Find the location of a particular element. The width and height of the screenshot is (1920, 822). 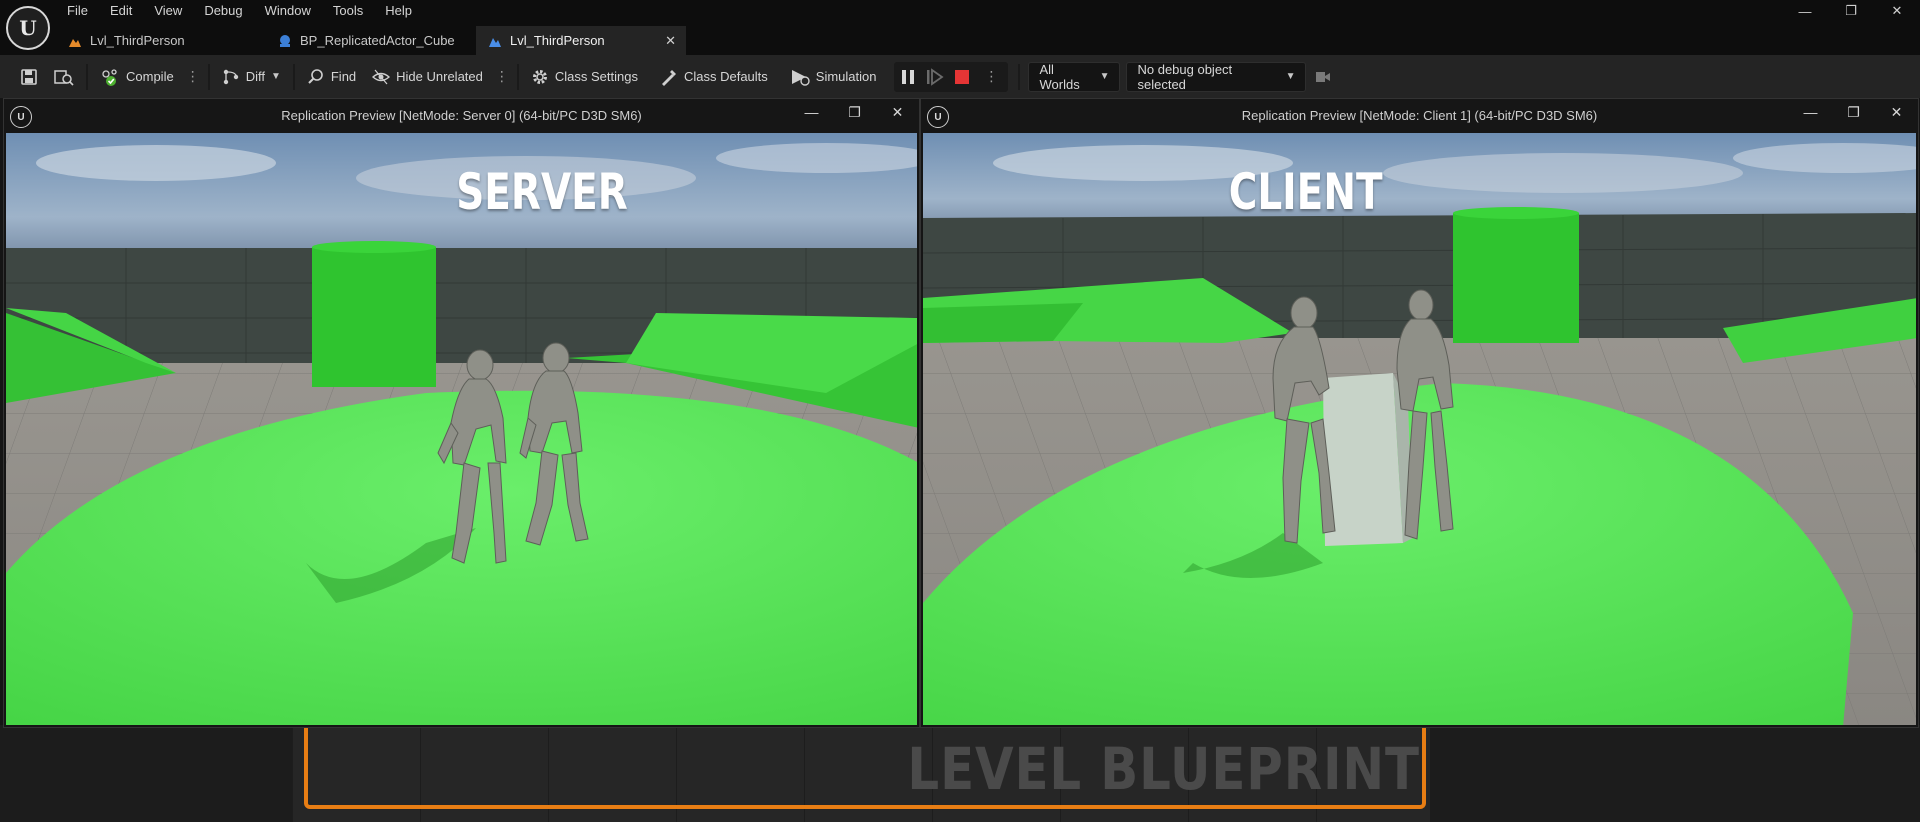

tab-lvl-thirdperson: Lvl_ThirdPerson is located at coordinates (161, 40).